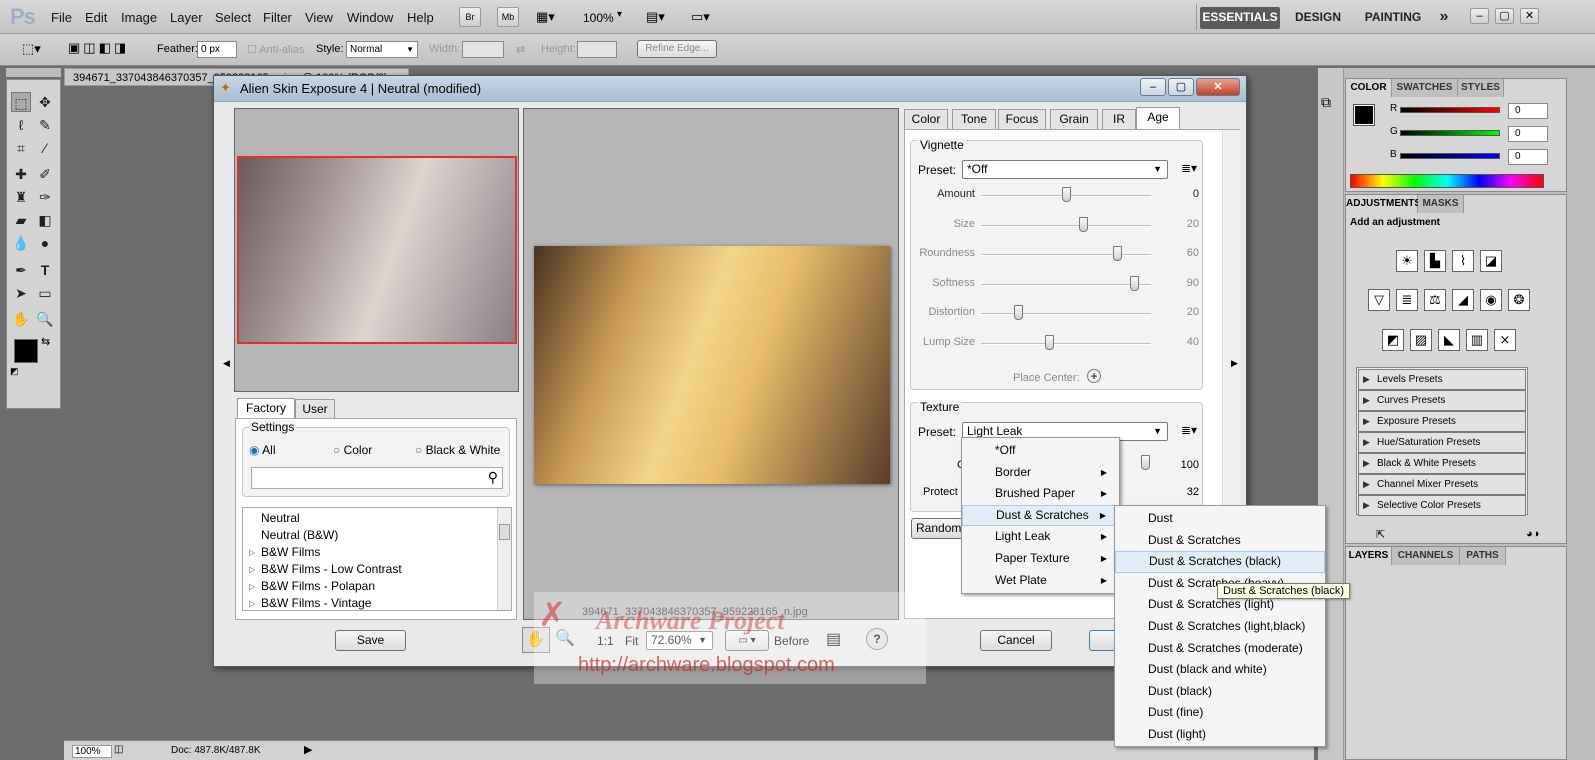 This screenshot has height=760, width=1595. I want to click on feather-input: 0 px, so click(217, 49).